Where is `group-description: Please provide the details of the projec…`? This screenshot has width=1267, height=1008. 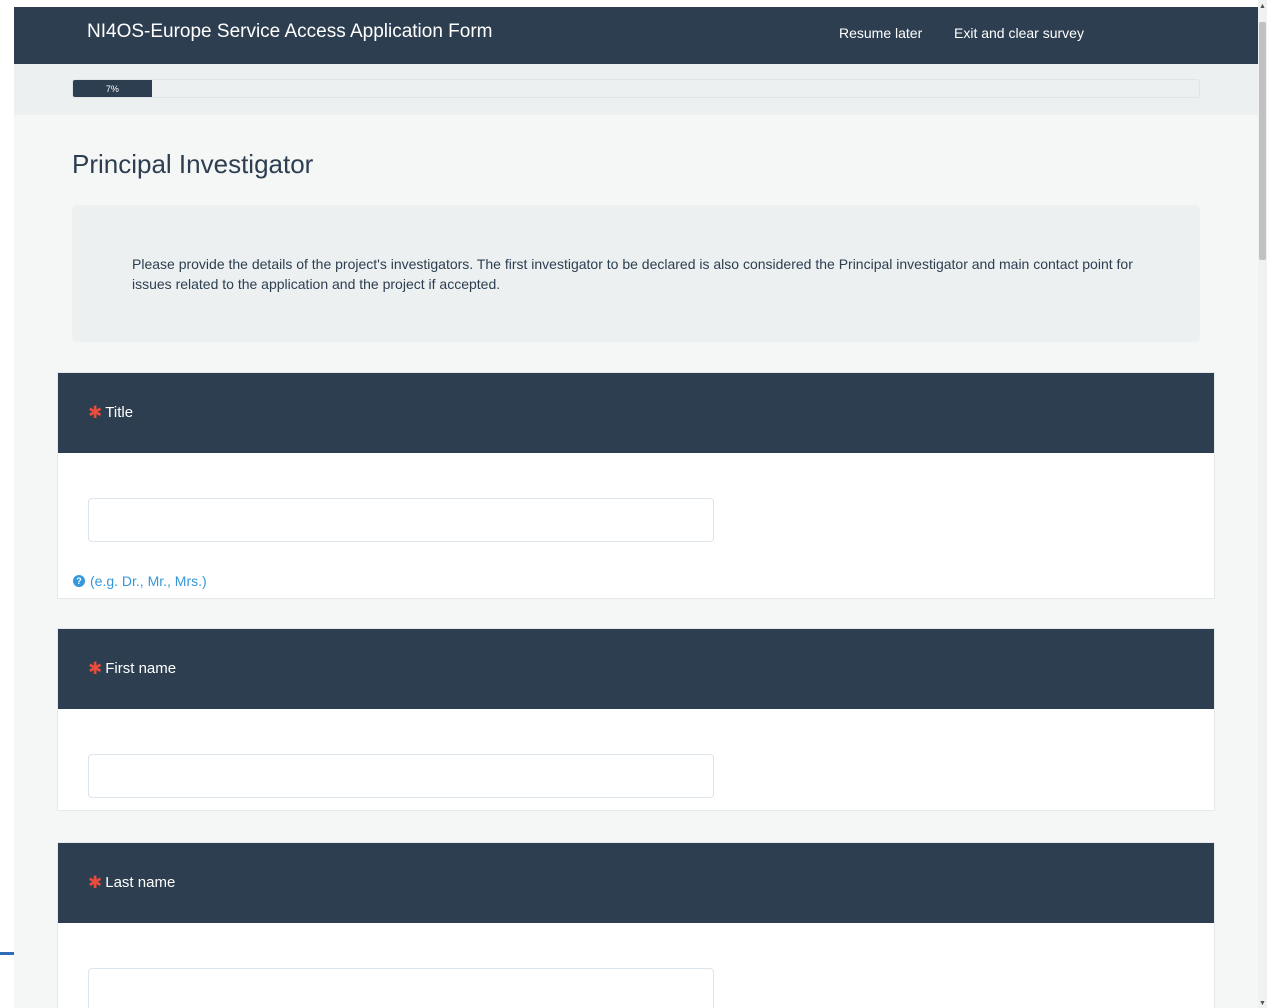 group-description: Please provide the details of the projec… is located at coordinates (636, 273).